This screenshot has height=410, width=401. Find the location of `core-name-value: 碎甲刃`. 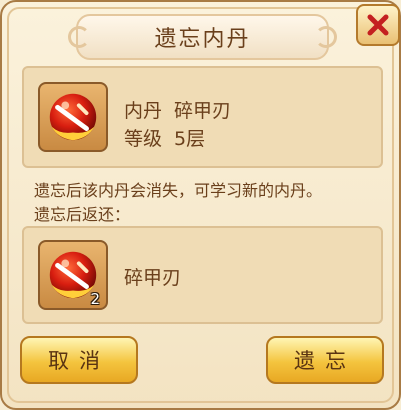

core-name-value: 碎甲刃 is located at coordinates (203, 111).